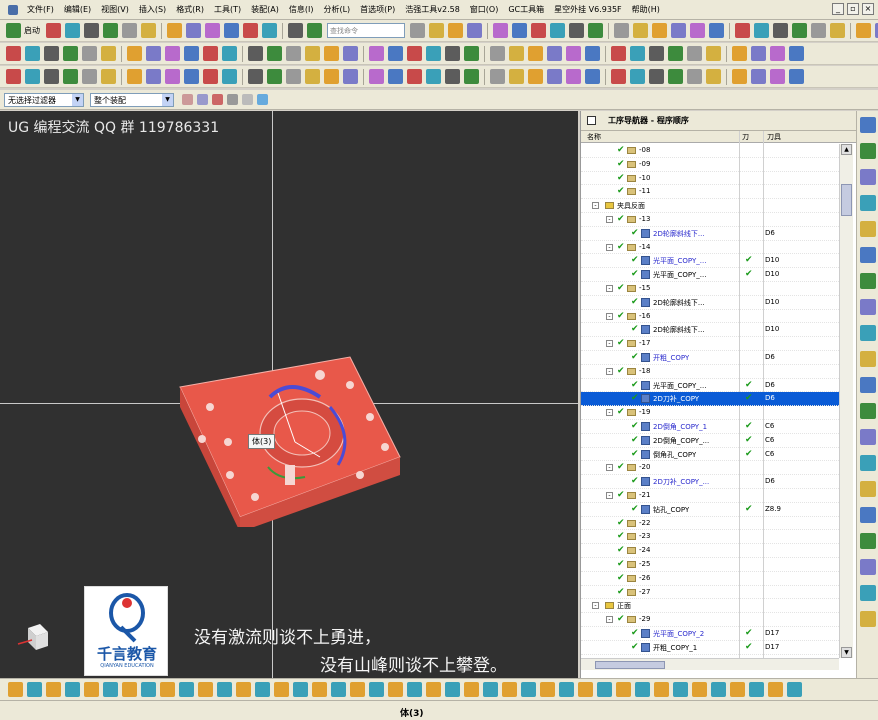 The width and height of the screenshot is (878, 720). What do you see at coordinates (868, 593) in the screenshot?
I see `window-icon` at bounding box center [868, 593].